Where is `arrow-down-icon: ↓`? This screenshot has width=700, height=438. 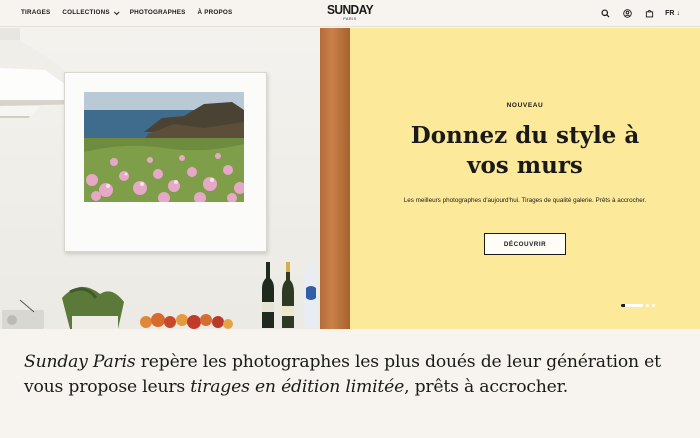
arrow-down-icon: ↓ is located at coordinates (678, 13).